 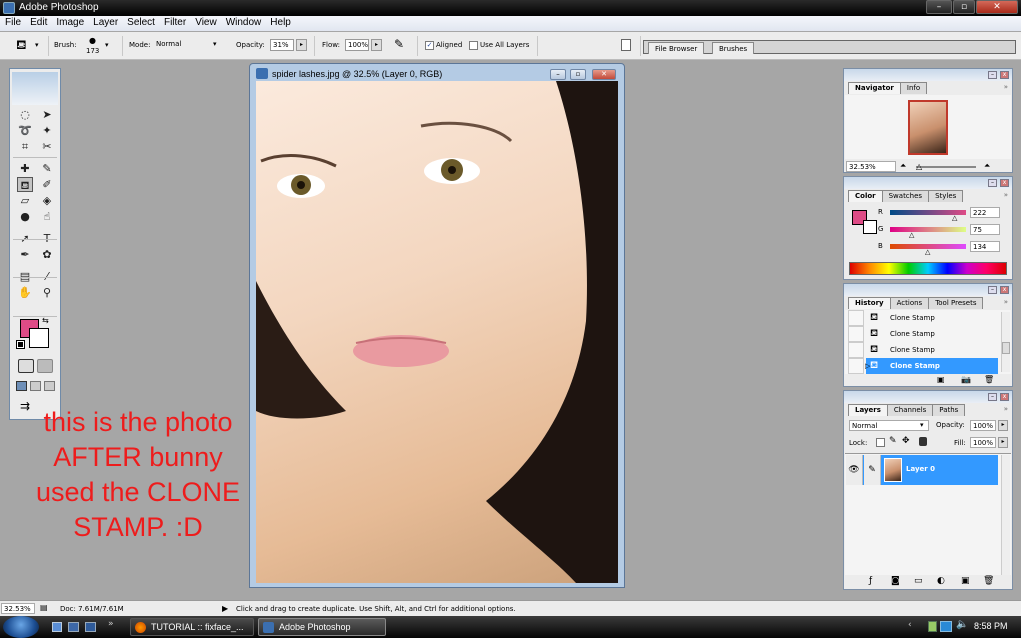 What do you see at coordinates (205, 22) in the screenshot?
I see `menu-view: View` at bounding box center [205, 22].